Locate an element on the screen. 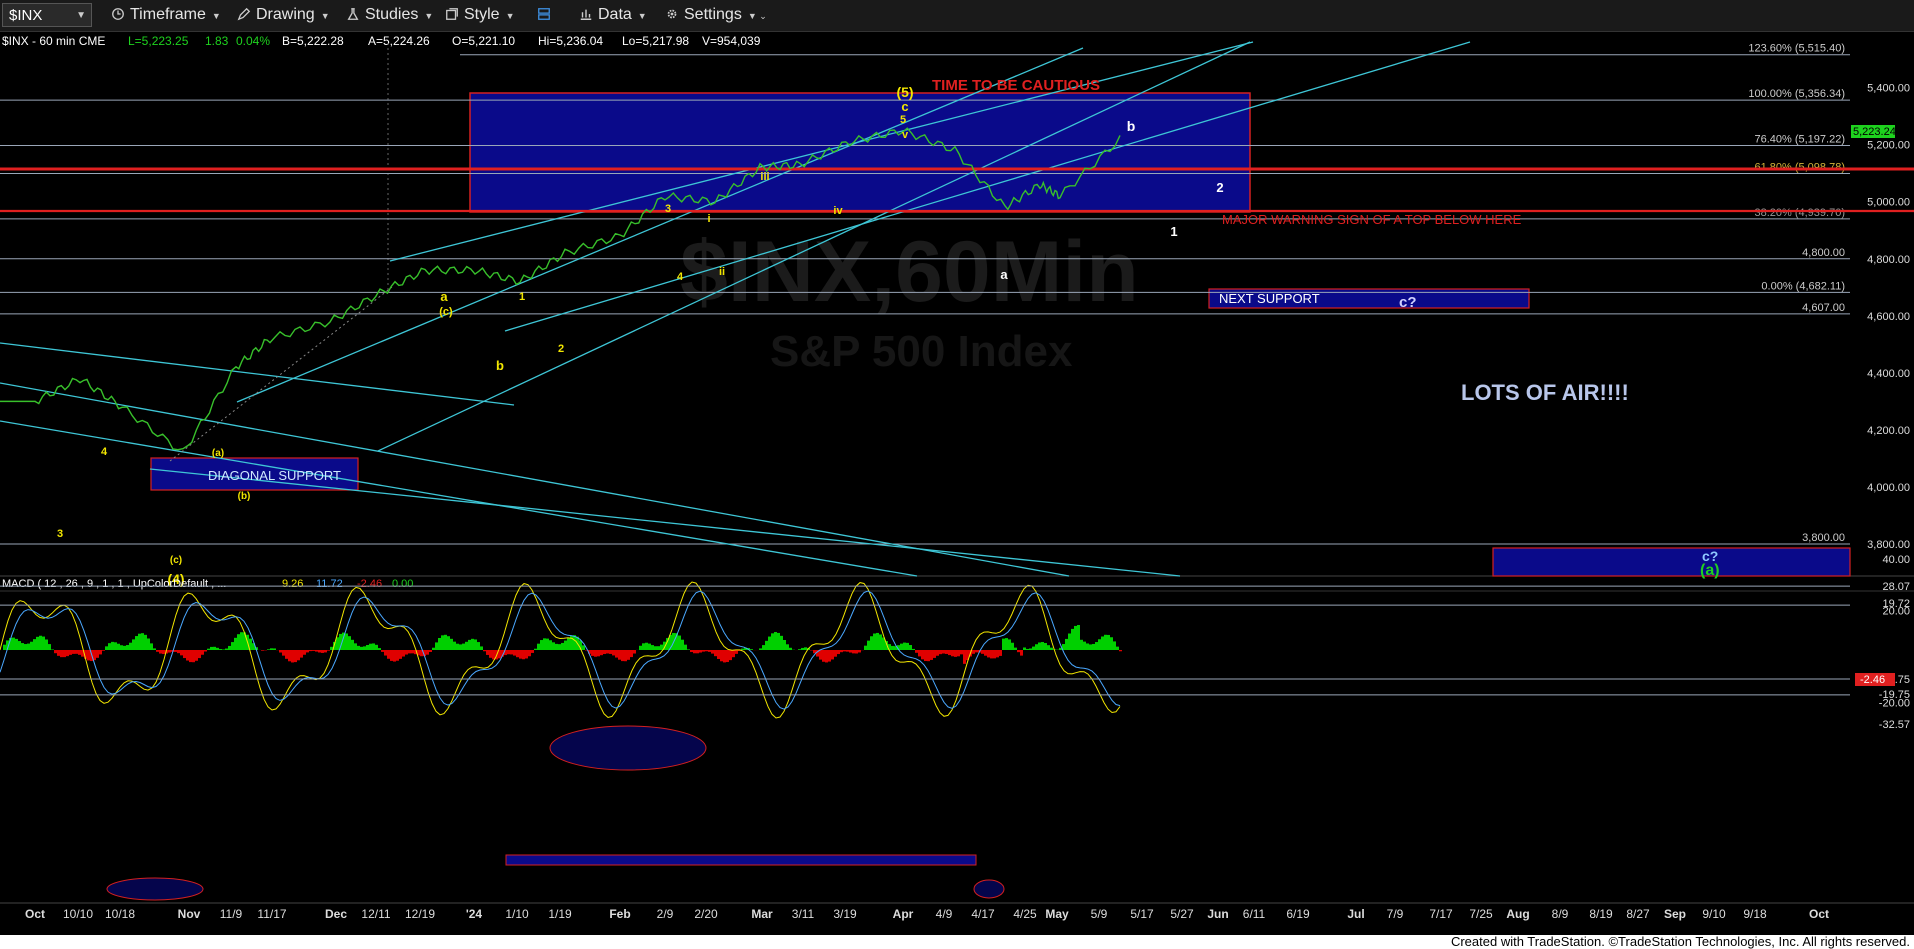  price-axis-label: 4,200.00 is located at coordinates (1888, 431).